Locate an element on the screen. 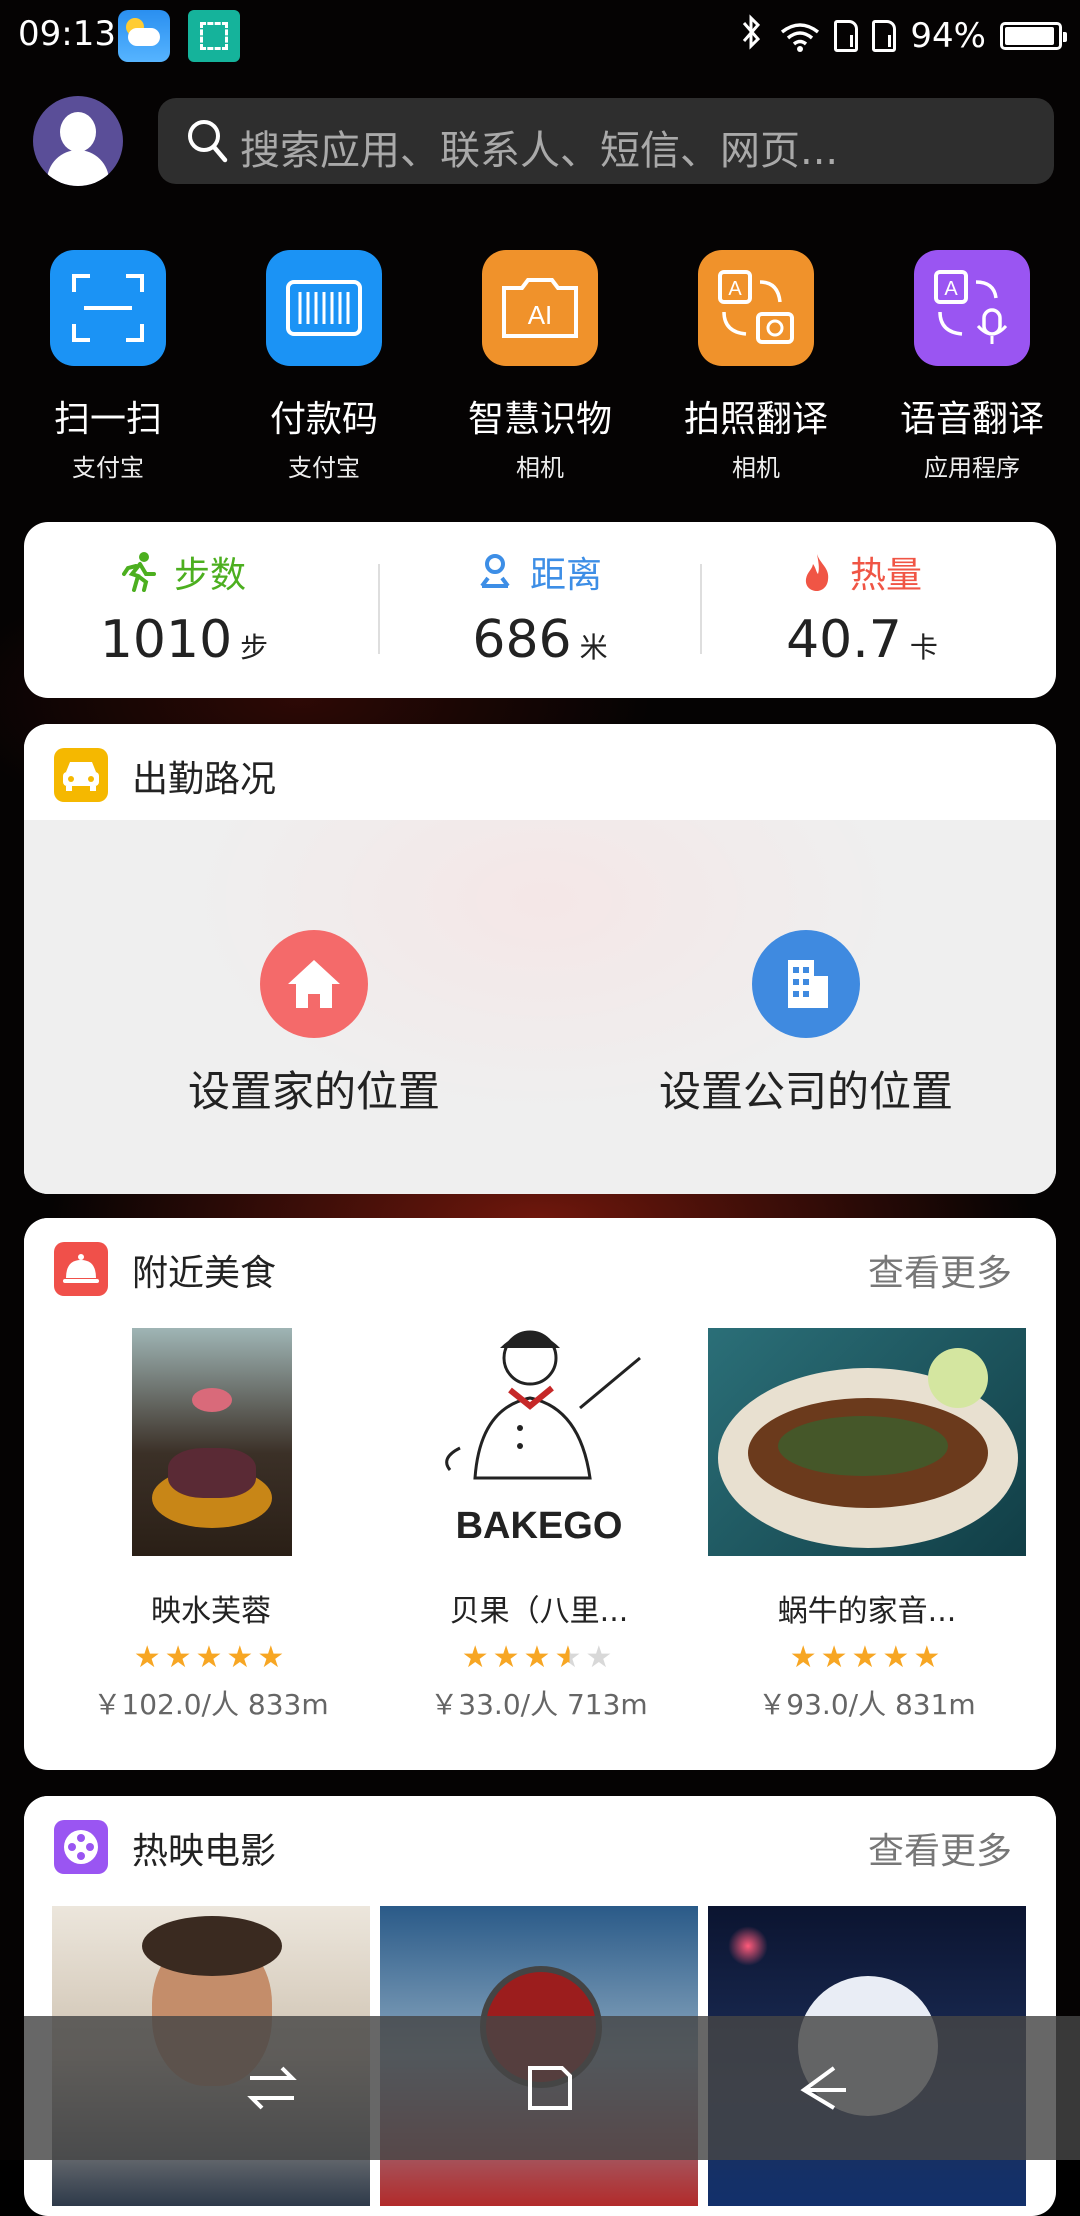 Image resolution: width=1080 pixels, height=2216 pixels. card-title: 热映电影 is located at coordinates (204, 1851).